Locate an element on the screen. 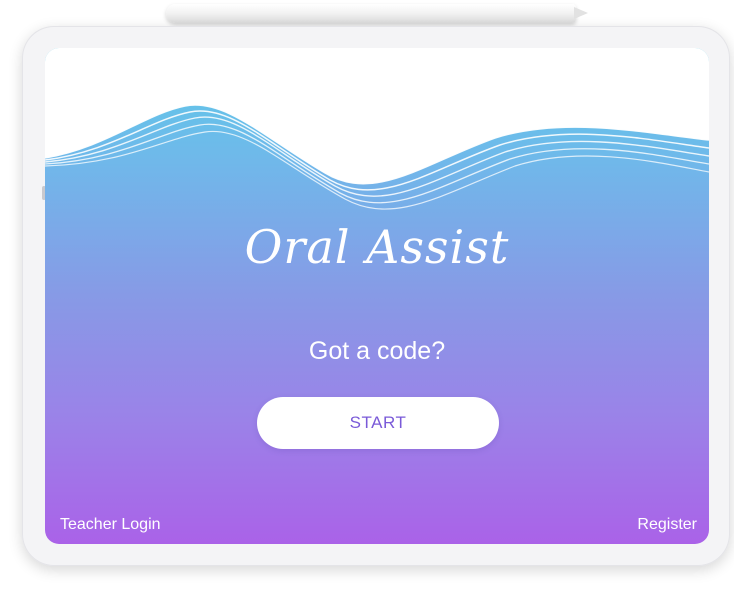 The height and width of the screenshot is (599, 734). register-link: Register is located at coordinates (667, 525).